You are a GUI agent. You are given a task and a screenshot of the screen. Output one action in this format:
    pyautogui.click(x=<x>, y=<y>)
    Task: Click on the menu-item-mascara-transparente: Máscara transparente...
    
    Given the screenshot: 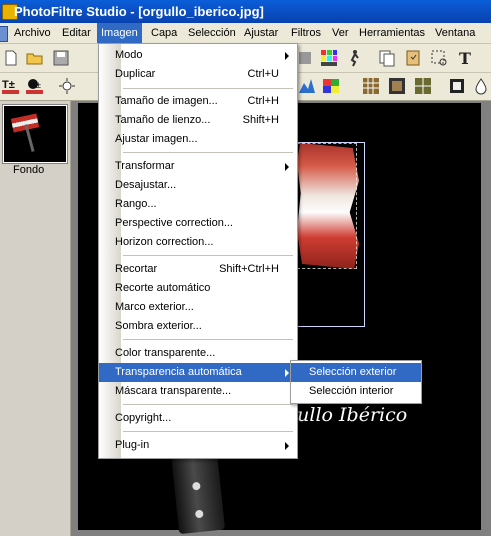 What is the action you would take?
    pyautogui.click(x=198, y=391)
    